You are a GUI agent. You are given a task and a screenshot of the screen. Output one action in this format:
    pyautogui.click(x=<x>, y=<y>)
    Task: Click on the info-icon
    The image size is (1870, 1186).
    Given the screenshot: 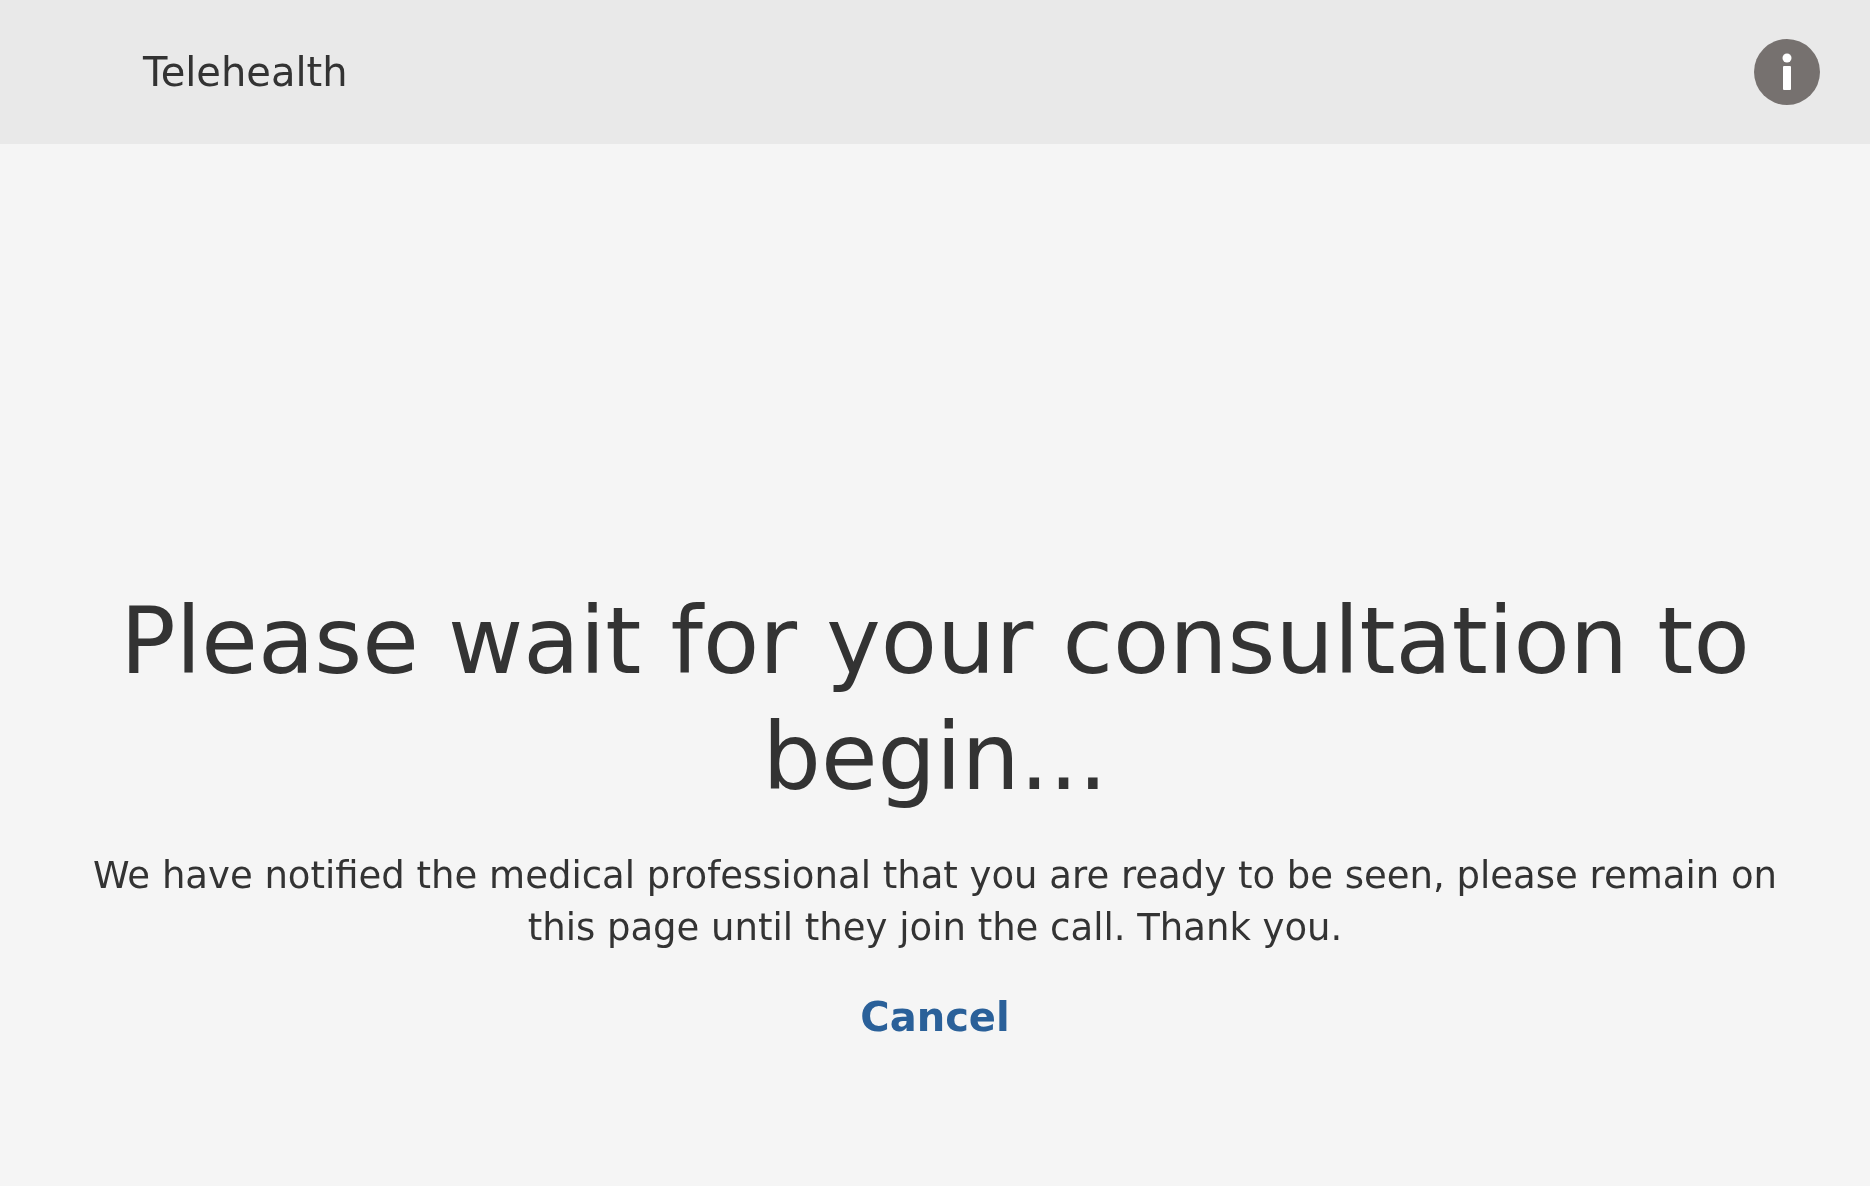 What is the action you would take?
    pyautogui.click(x=1787, y=72)
    